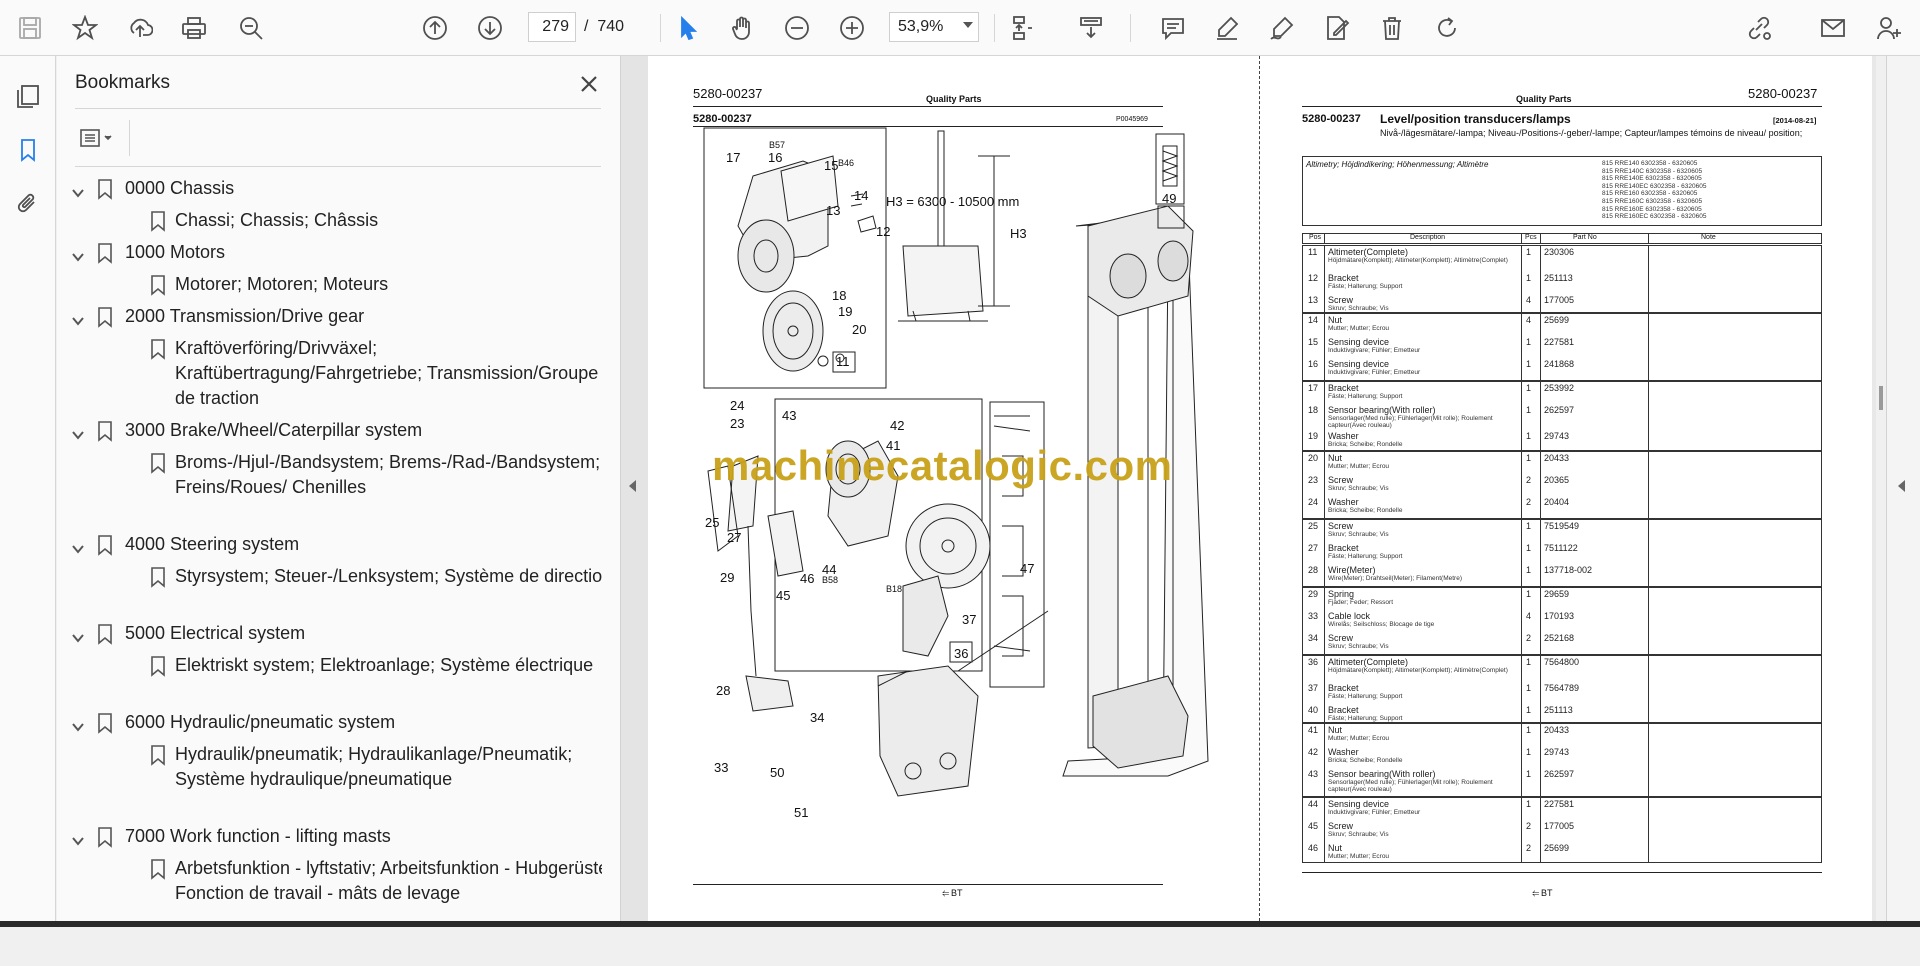 This screenshot has width=1920, height=966. I want to click on hand-tool-icon, so click(742, 28).